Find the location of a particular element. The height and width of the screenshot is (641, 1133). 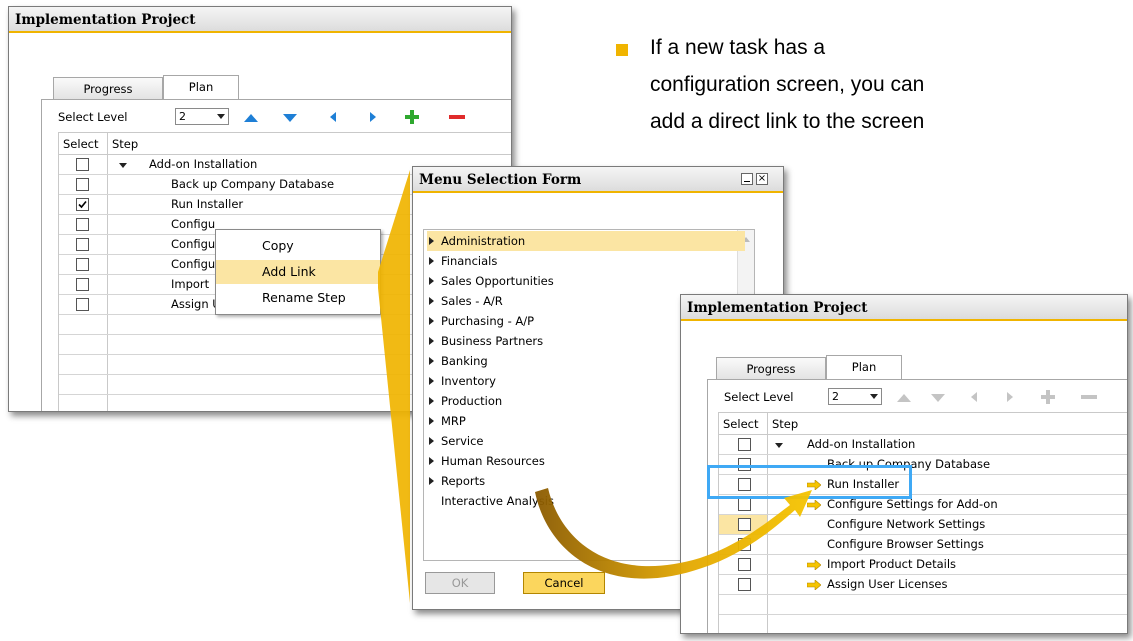

table-row: Assign User Licenses is located at coordinates (923, 585).